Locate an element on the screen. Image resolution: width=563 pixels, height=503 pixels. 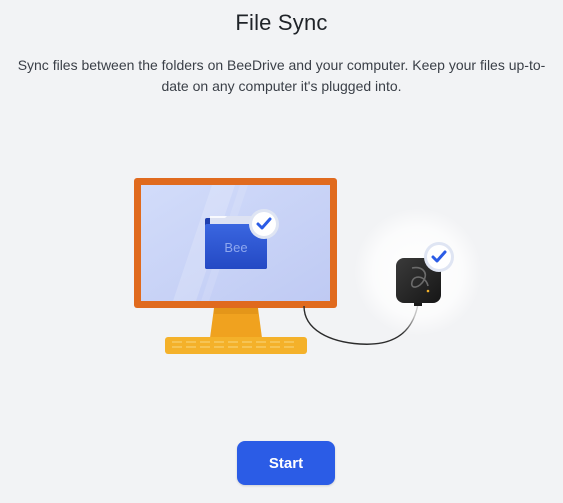
page-title: File Sync is located at coordinates (281, 22).